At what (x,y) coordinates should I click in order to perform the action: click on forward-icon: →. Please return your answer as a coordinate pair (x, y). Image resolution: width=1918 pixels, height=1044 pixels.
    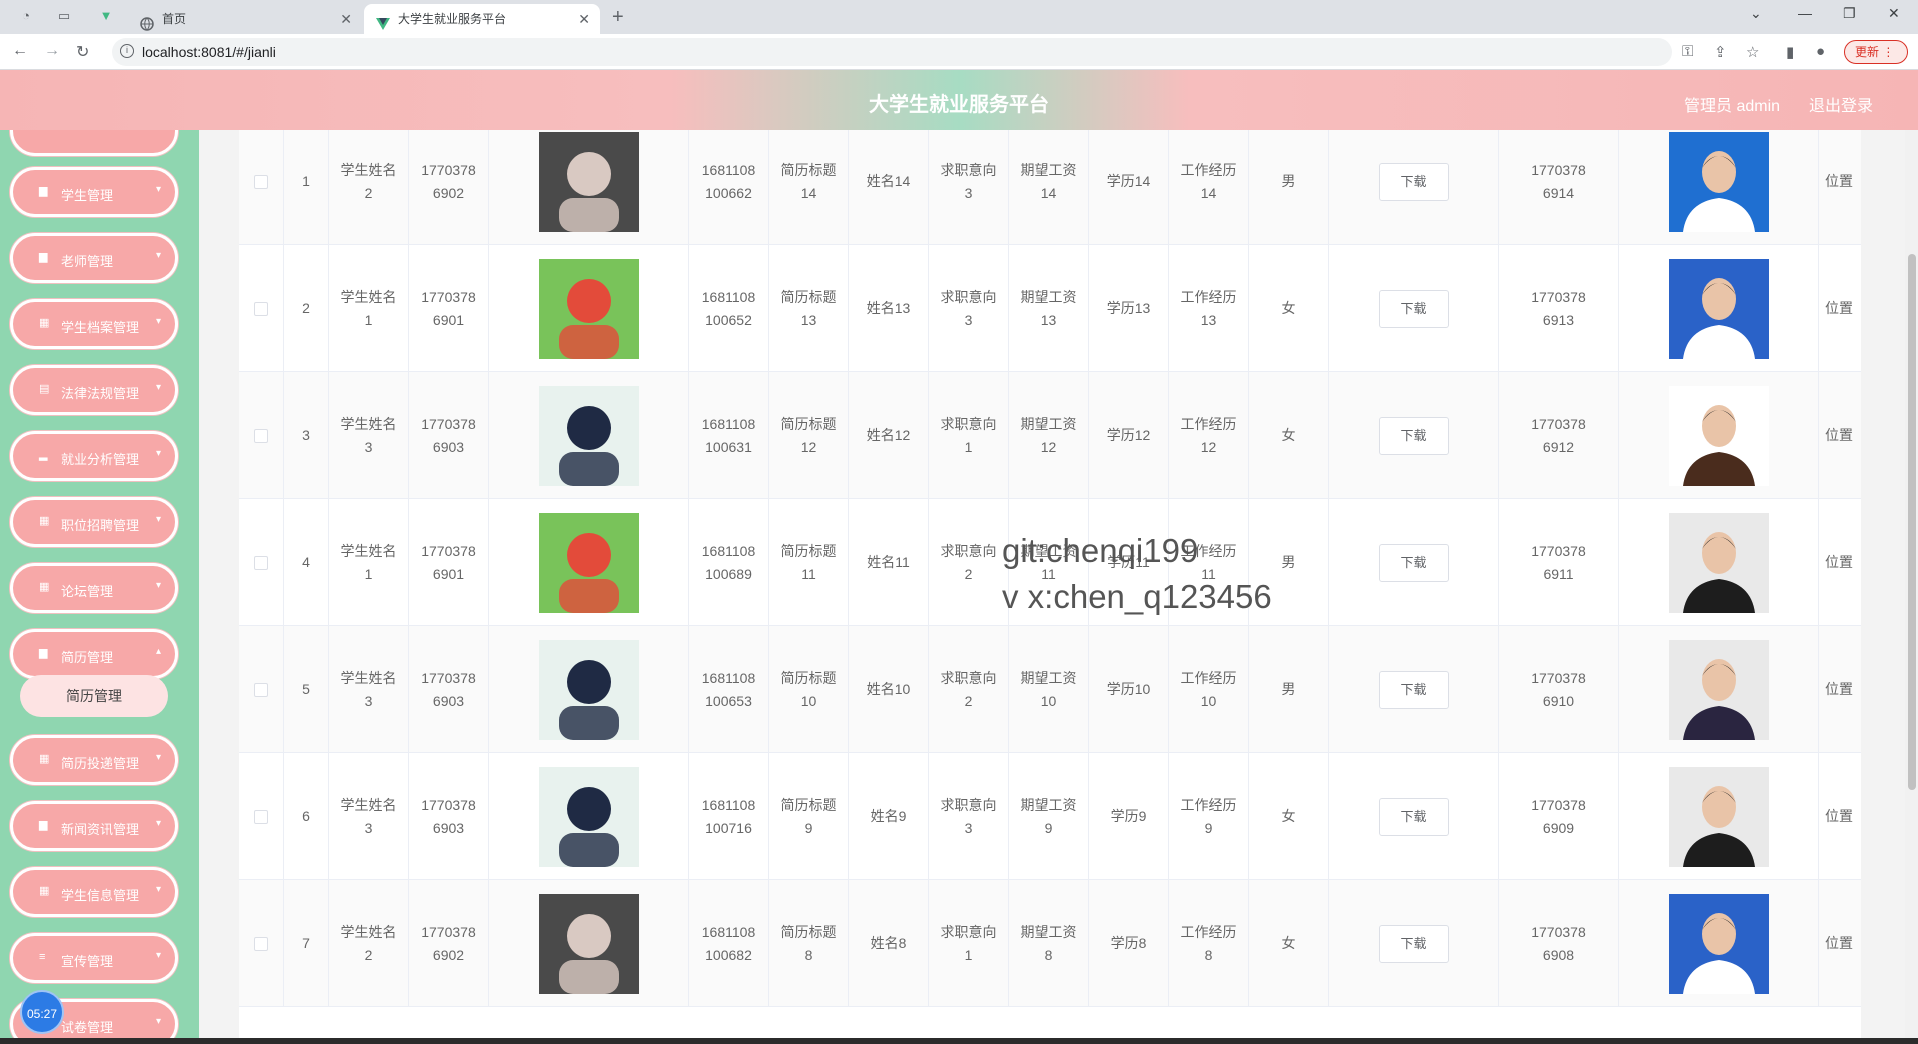
    Looking at the image, I should click on (52, 51).